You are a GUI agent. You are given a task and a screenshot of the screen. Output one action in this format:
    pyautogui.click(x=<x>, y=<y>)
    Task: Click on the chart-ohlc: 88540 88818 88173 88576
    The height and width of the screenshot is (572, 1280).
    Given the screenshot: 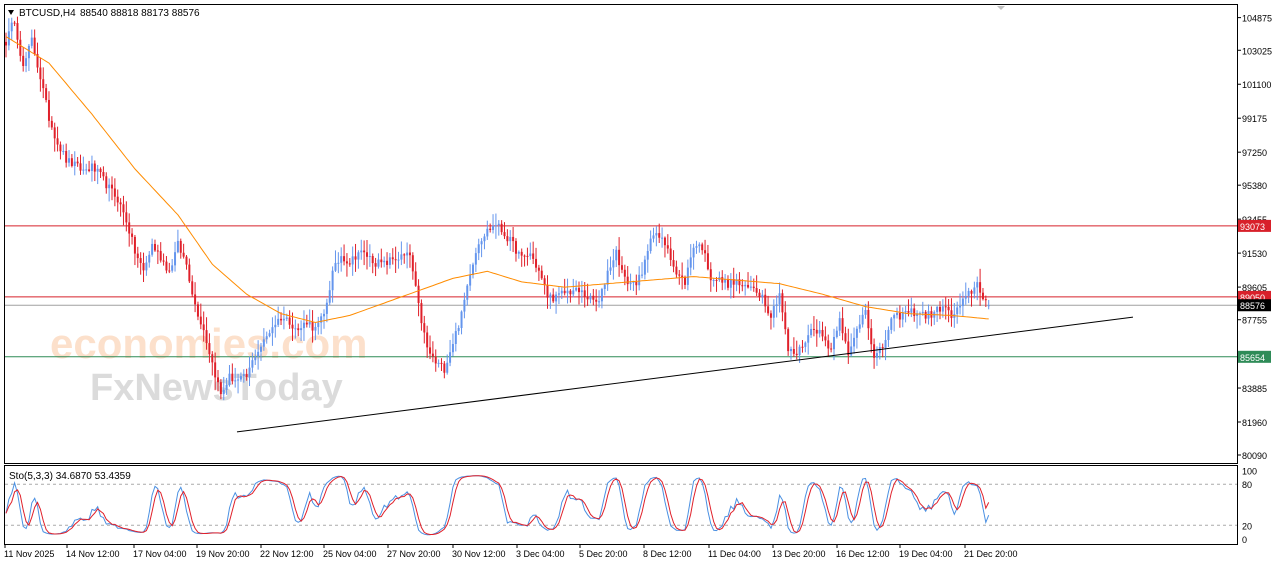 What is the action you would take?
    pyautogui.click(x=140, y=13)
    